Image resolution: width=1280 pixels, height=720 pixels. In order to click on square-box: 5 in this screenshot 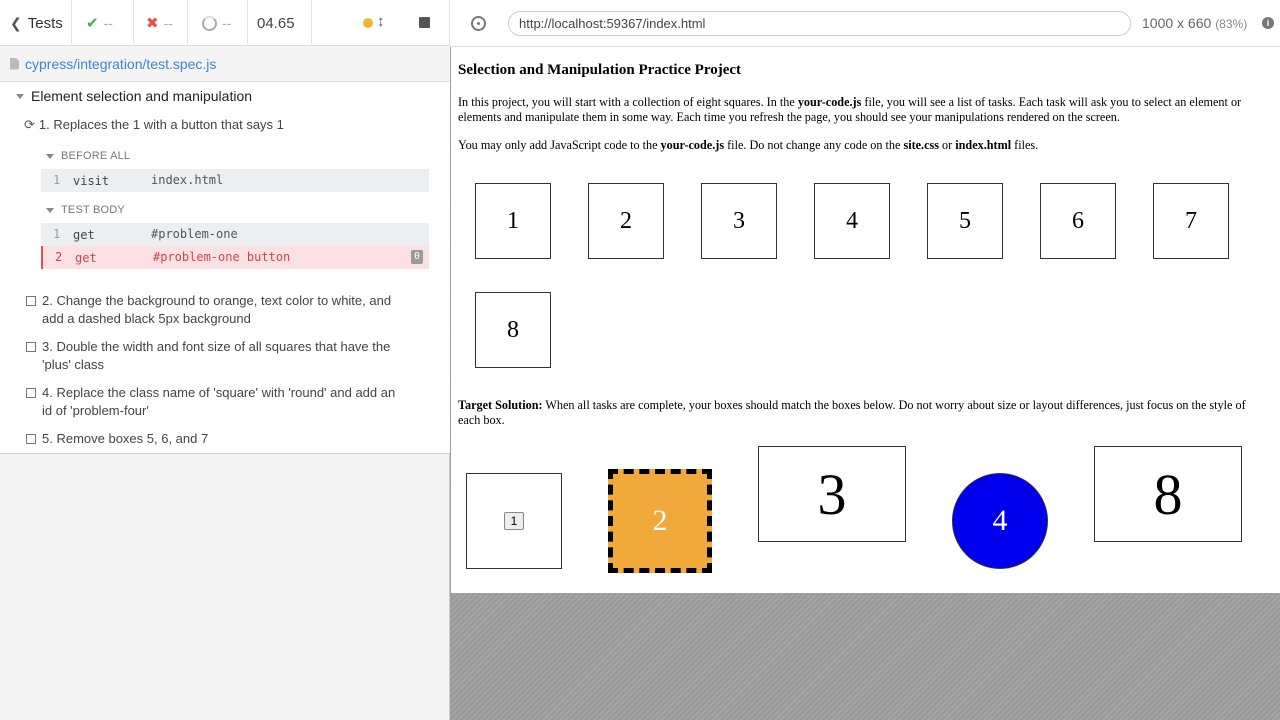, I will do `click(965, 221)`.